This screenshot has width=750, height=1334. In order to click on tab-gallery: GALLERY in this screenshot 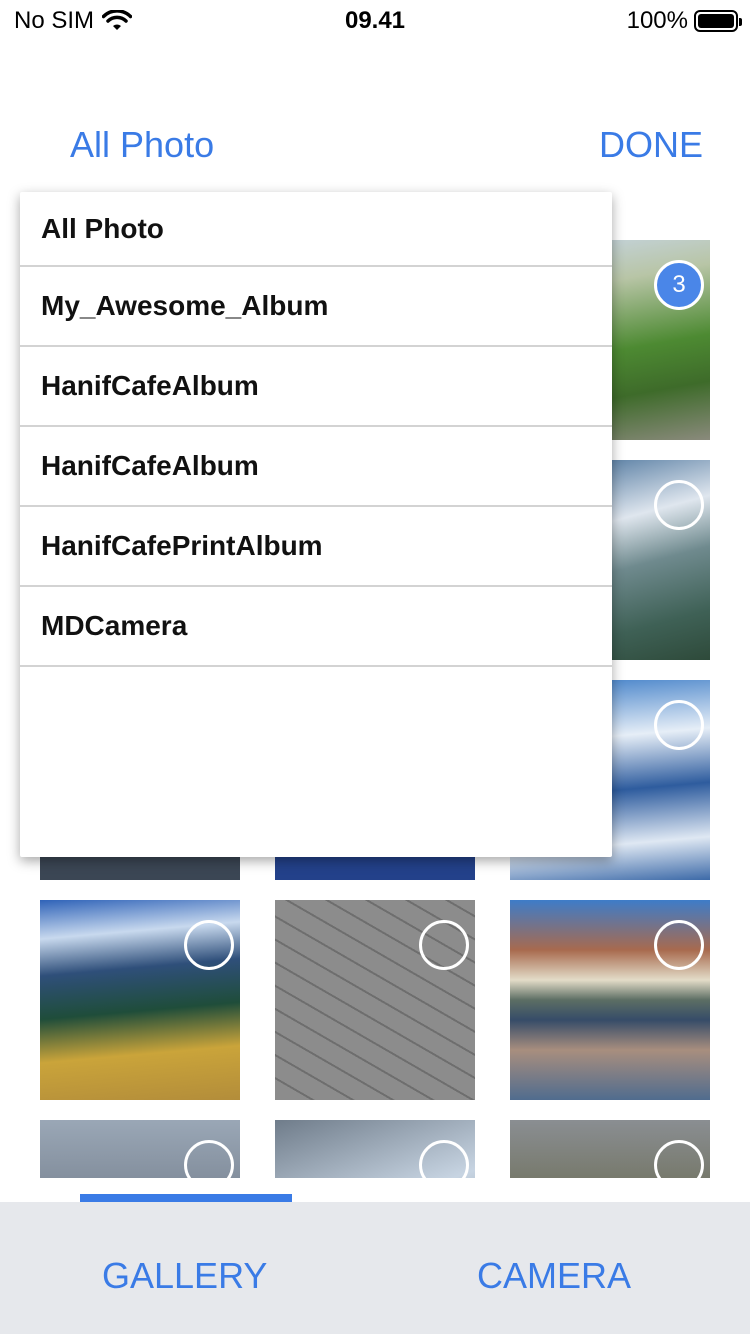, I will do `click(184, 1276)`.